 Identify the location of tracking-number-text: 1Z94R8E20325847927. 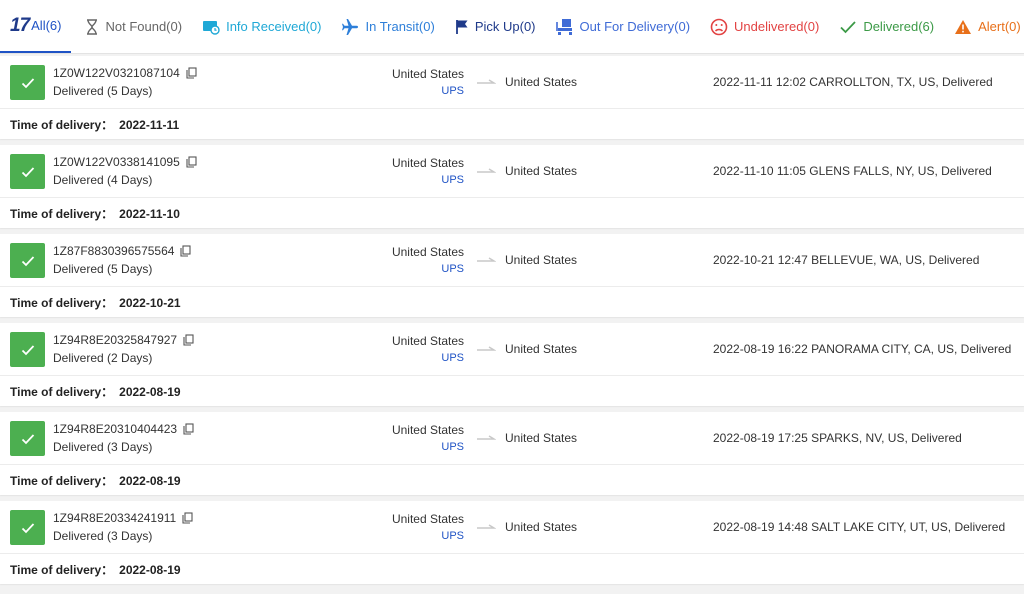
(115, 340).